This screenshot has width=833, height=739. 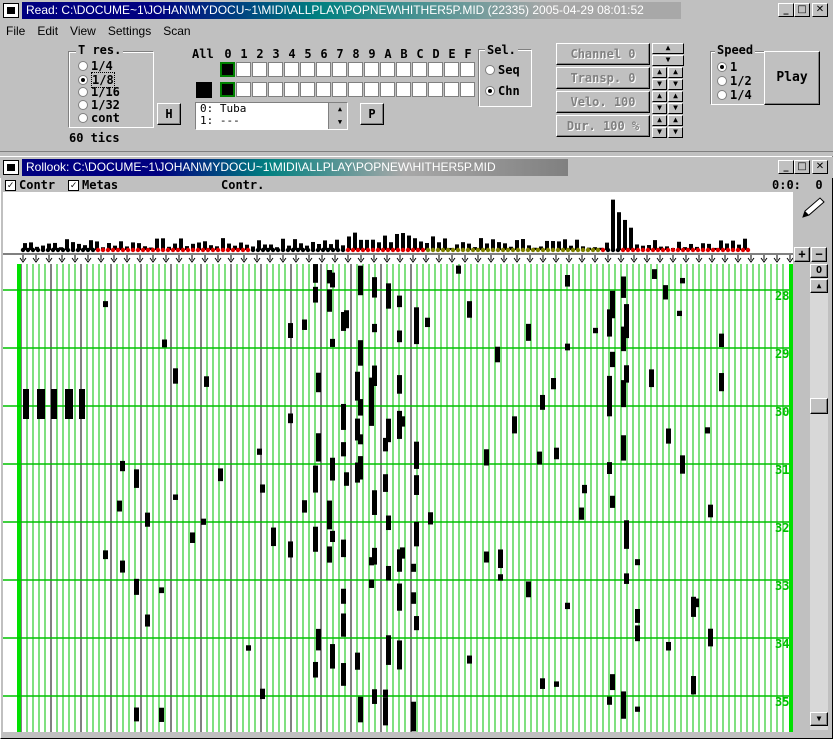 I want to click on menu-file: File, so click(x=15, y=31).